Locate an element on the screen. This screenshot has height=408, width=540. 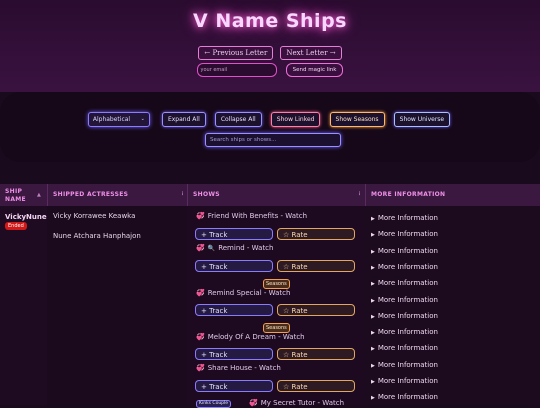
show-item: 💞 Melody Of A Dream - Watch is located at coordinates (250, 337).